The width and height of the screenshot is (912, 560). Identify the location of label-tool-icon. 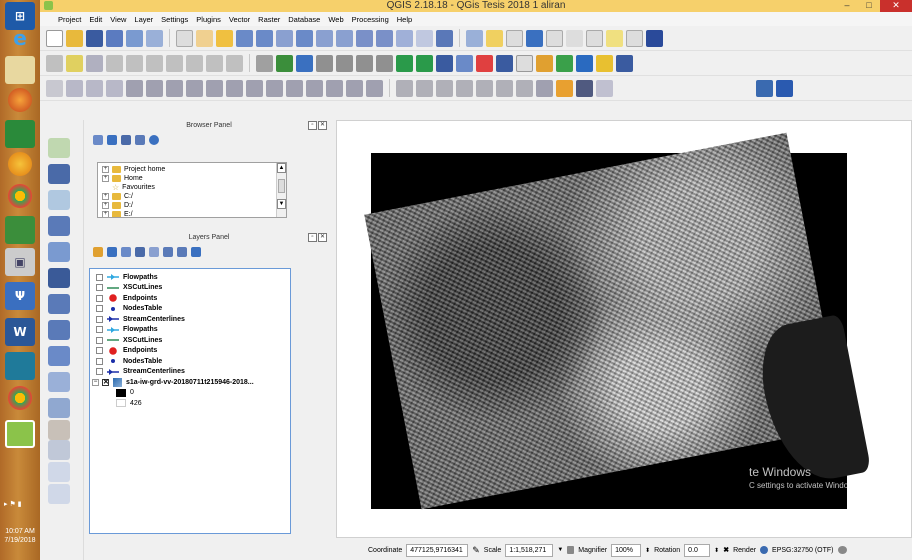
(264, 63).